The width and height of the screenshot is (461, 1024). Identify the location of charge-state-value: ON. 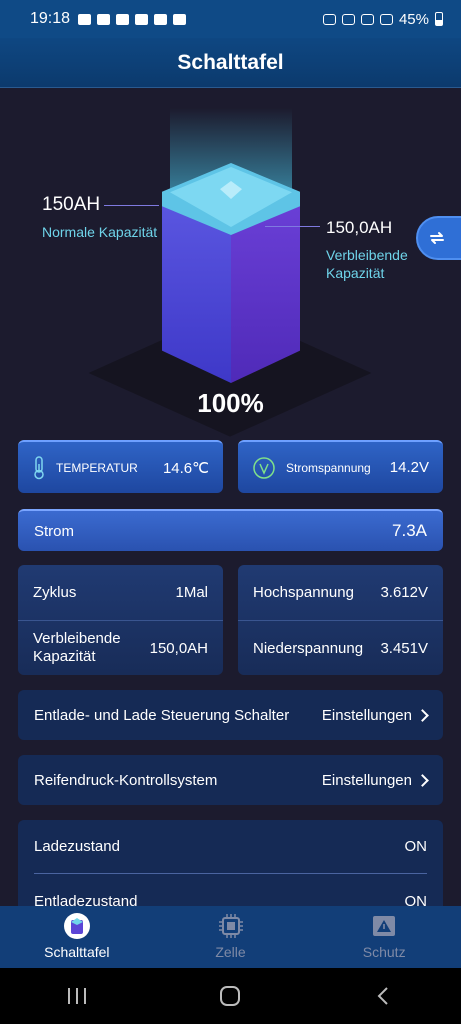
(416, 846).